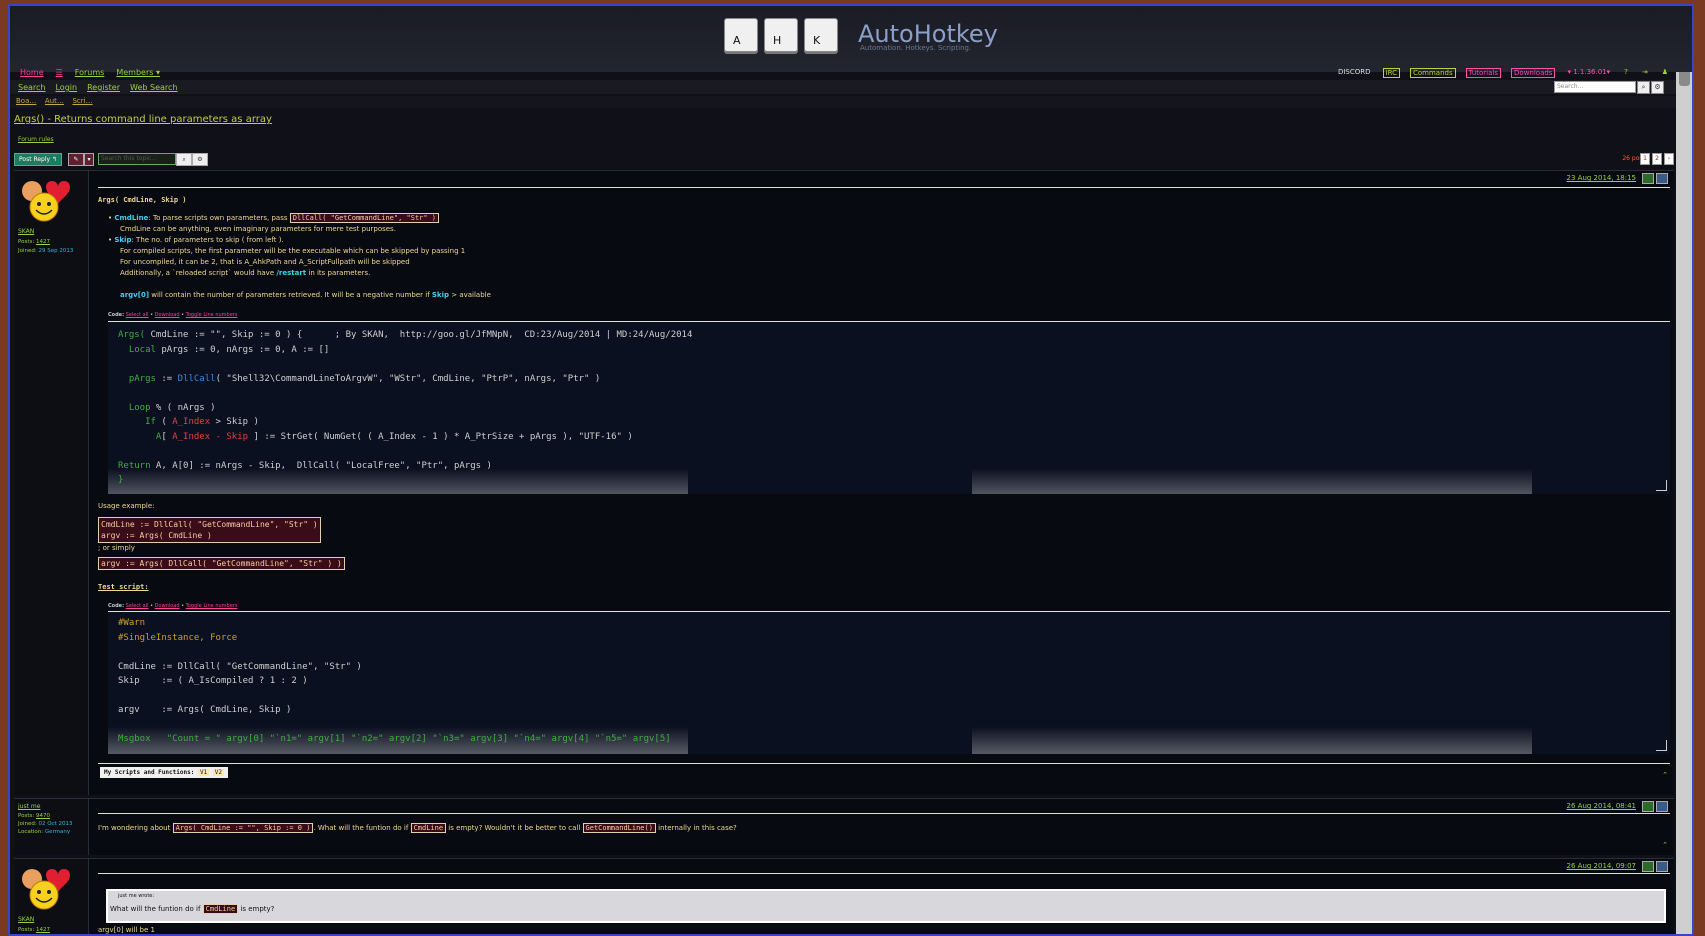  Describe the element at coordinates (1391, 73) in the screenshot. I see `nav-irc: IRC` at that location.